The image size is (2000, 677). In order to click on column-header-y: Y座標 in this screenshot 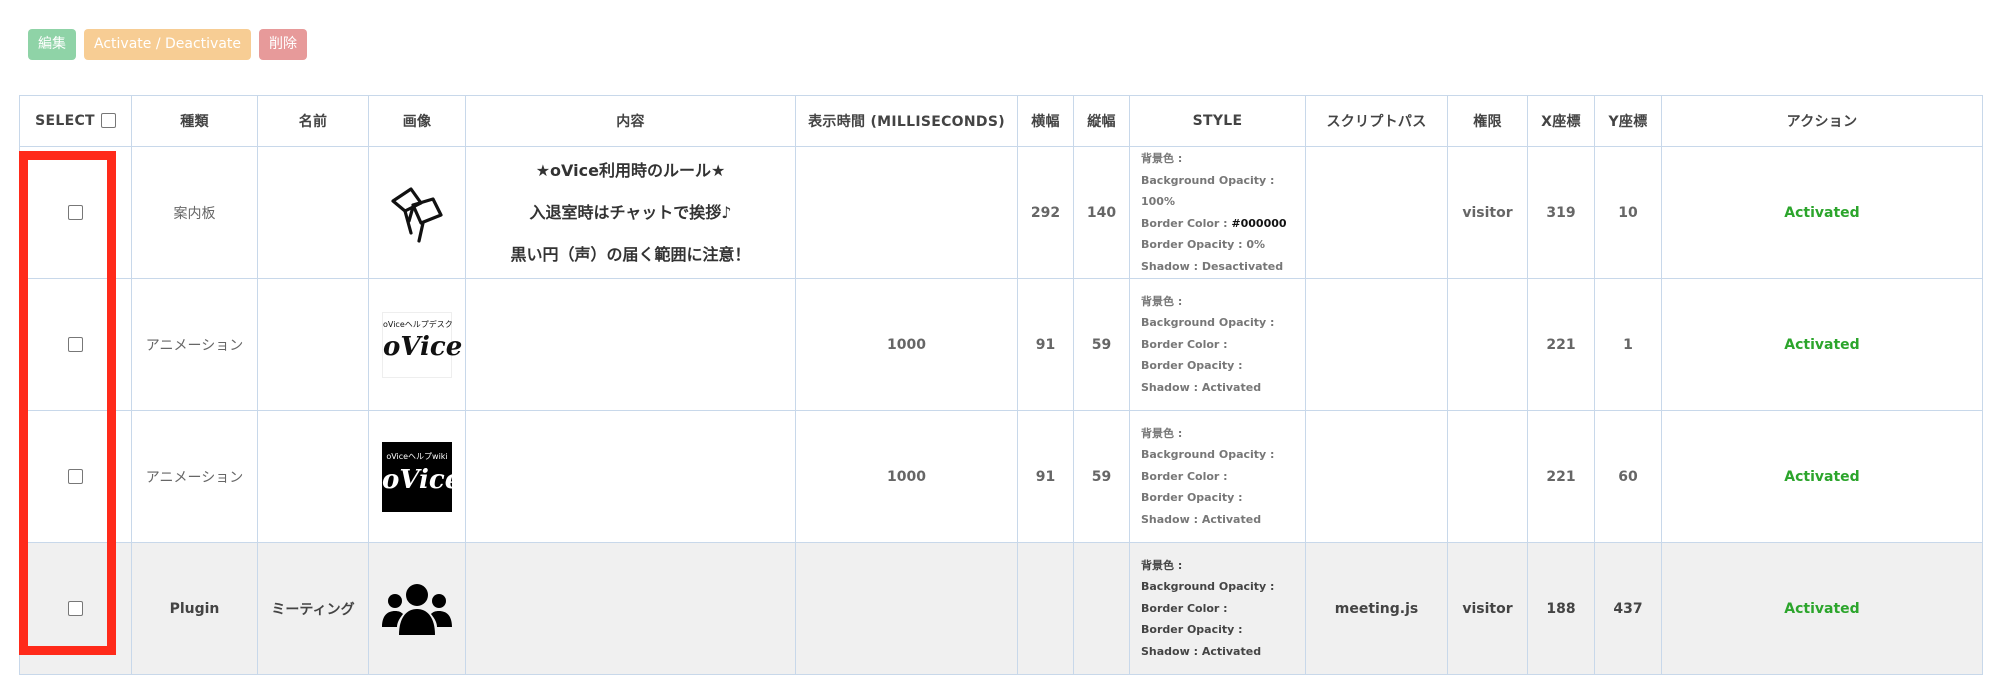, I will do `click(1628, 121)`.